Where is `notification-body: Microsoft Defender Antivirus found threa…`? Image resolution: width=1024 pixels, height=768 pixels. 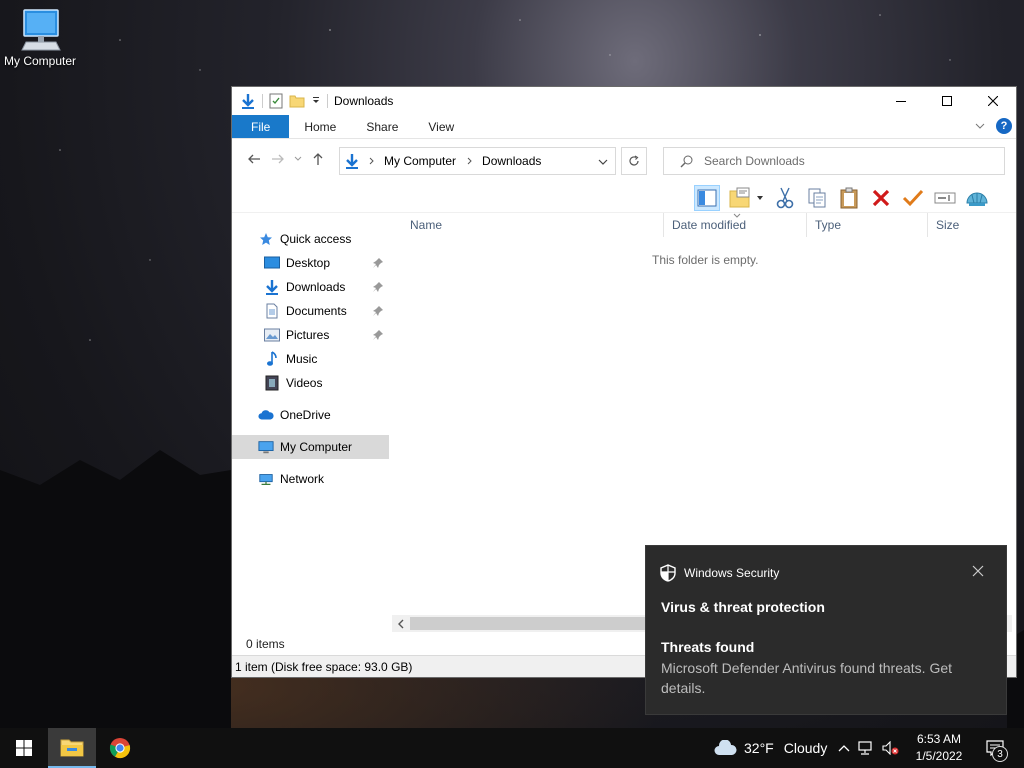 notification-body: Microsoft Defender Antivirus found threa… is located at coordinates (807, 678).